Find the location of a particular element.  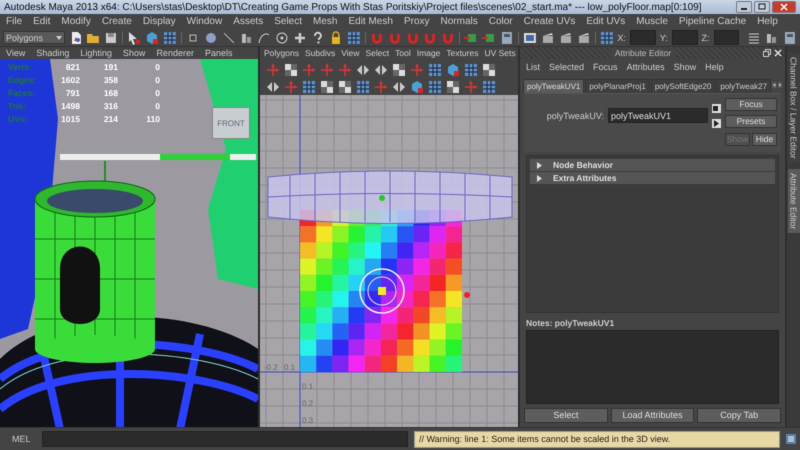

menu-item: Create is located at coordinates (117, 21).